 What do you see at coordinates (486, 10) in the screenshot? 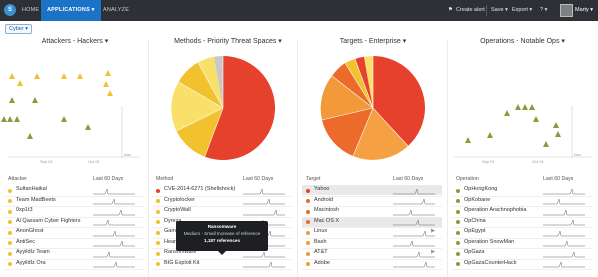
I see `nav-divider` at bounding box center [486, 10].